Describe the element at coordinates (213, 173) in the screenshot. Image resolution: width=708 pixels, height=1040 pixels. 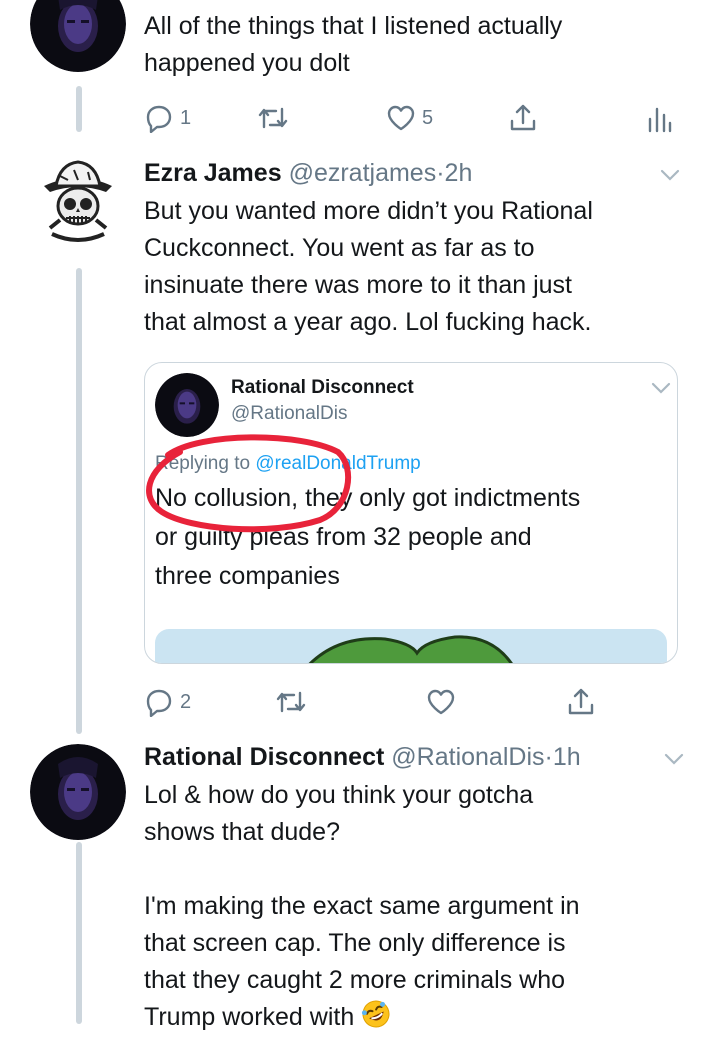
I see `display-name: Ezra James` at that location.